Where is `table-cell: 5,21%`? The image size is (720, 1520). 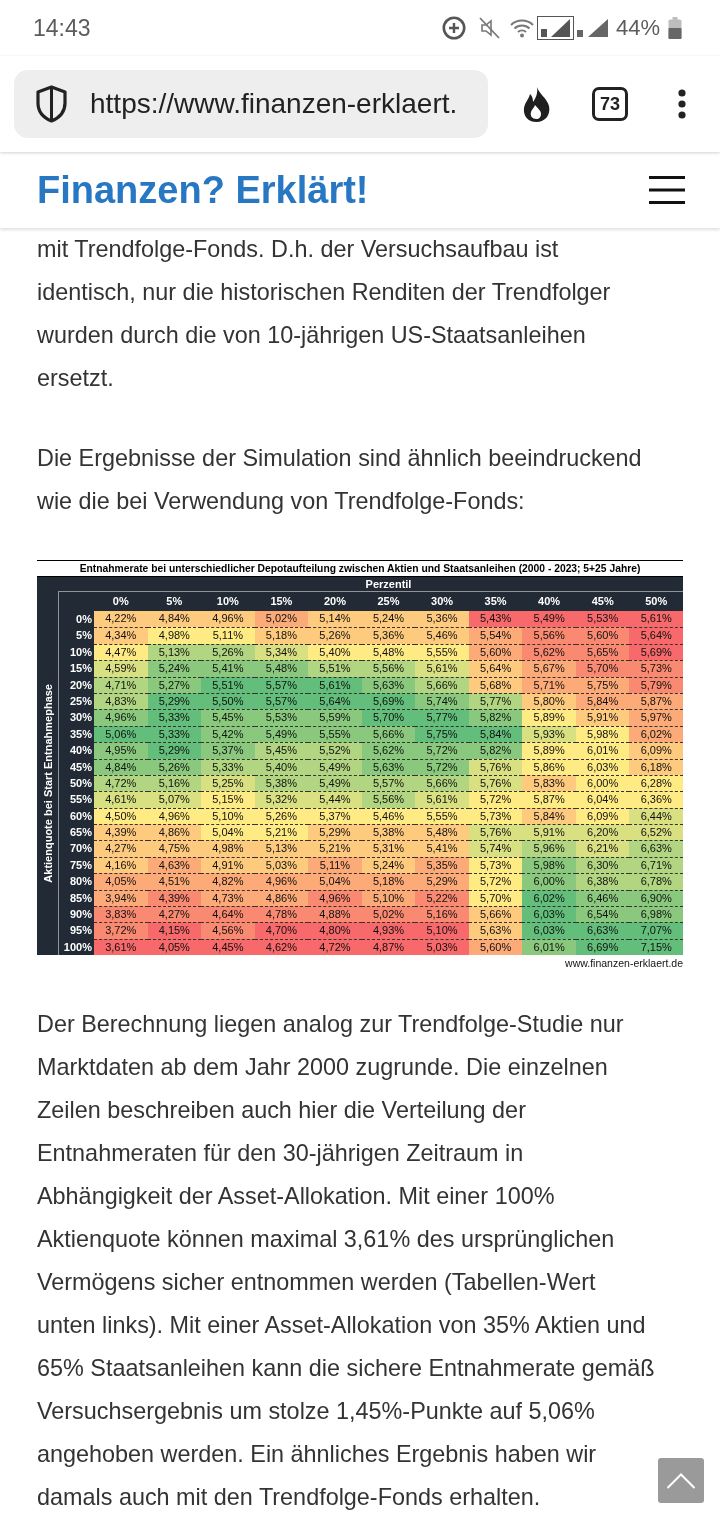
table-cell: 5,21% is located at coordinates (281, 832).